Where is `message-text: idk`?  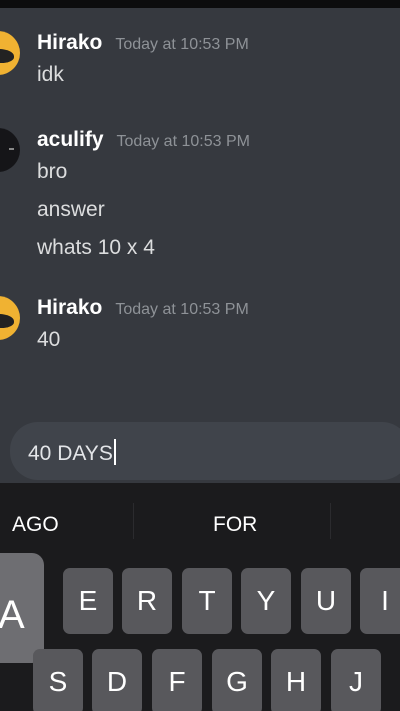
message-text: idk is located at coordinates (50, 74).